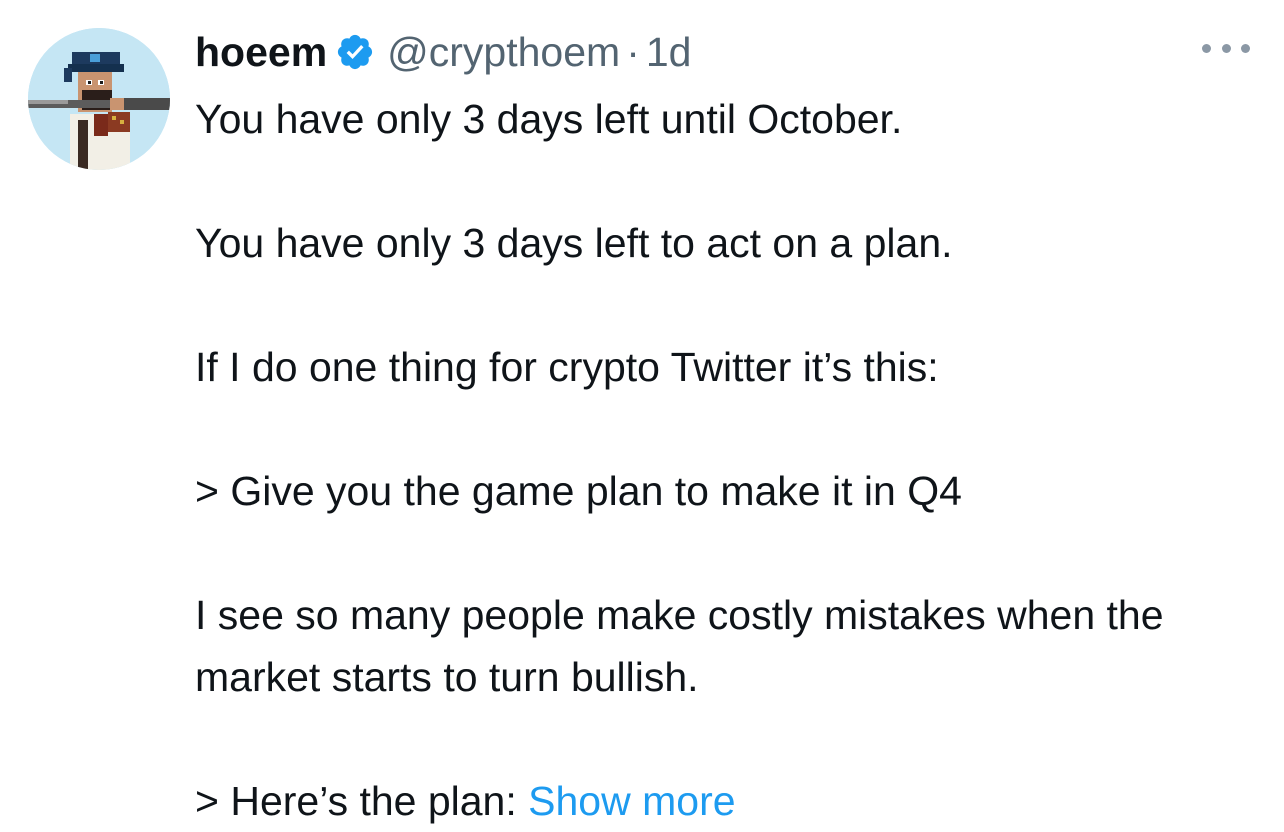  I want to click on avatar, so click(99, 99).